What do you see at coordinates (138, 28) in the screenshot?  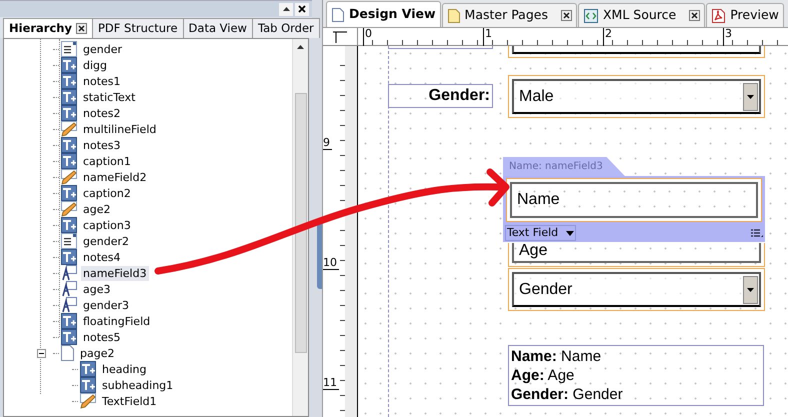 I see `panel-tab: PDF Structure` at bounding box center [138, 28].